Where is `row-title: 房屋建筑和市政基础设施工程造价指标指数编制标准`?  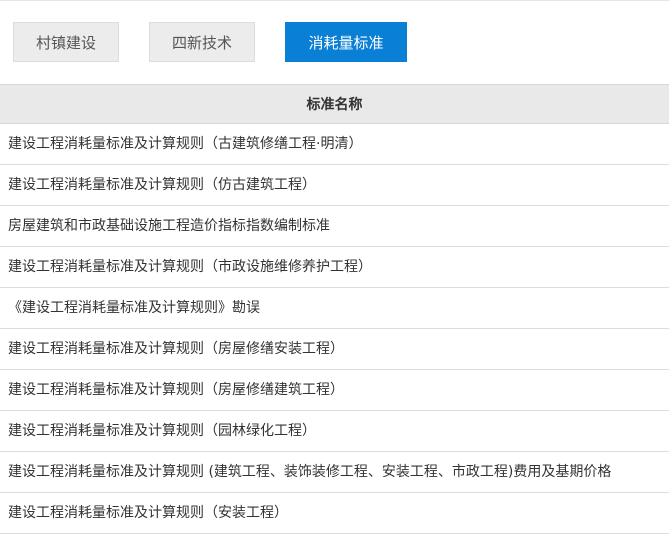 row-title: 房屋建筑和市政基础设施工程造价指标指数编制标准 is located at coordinates (169, 226).